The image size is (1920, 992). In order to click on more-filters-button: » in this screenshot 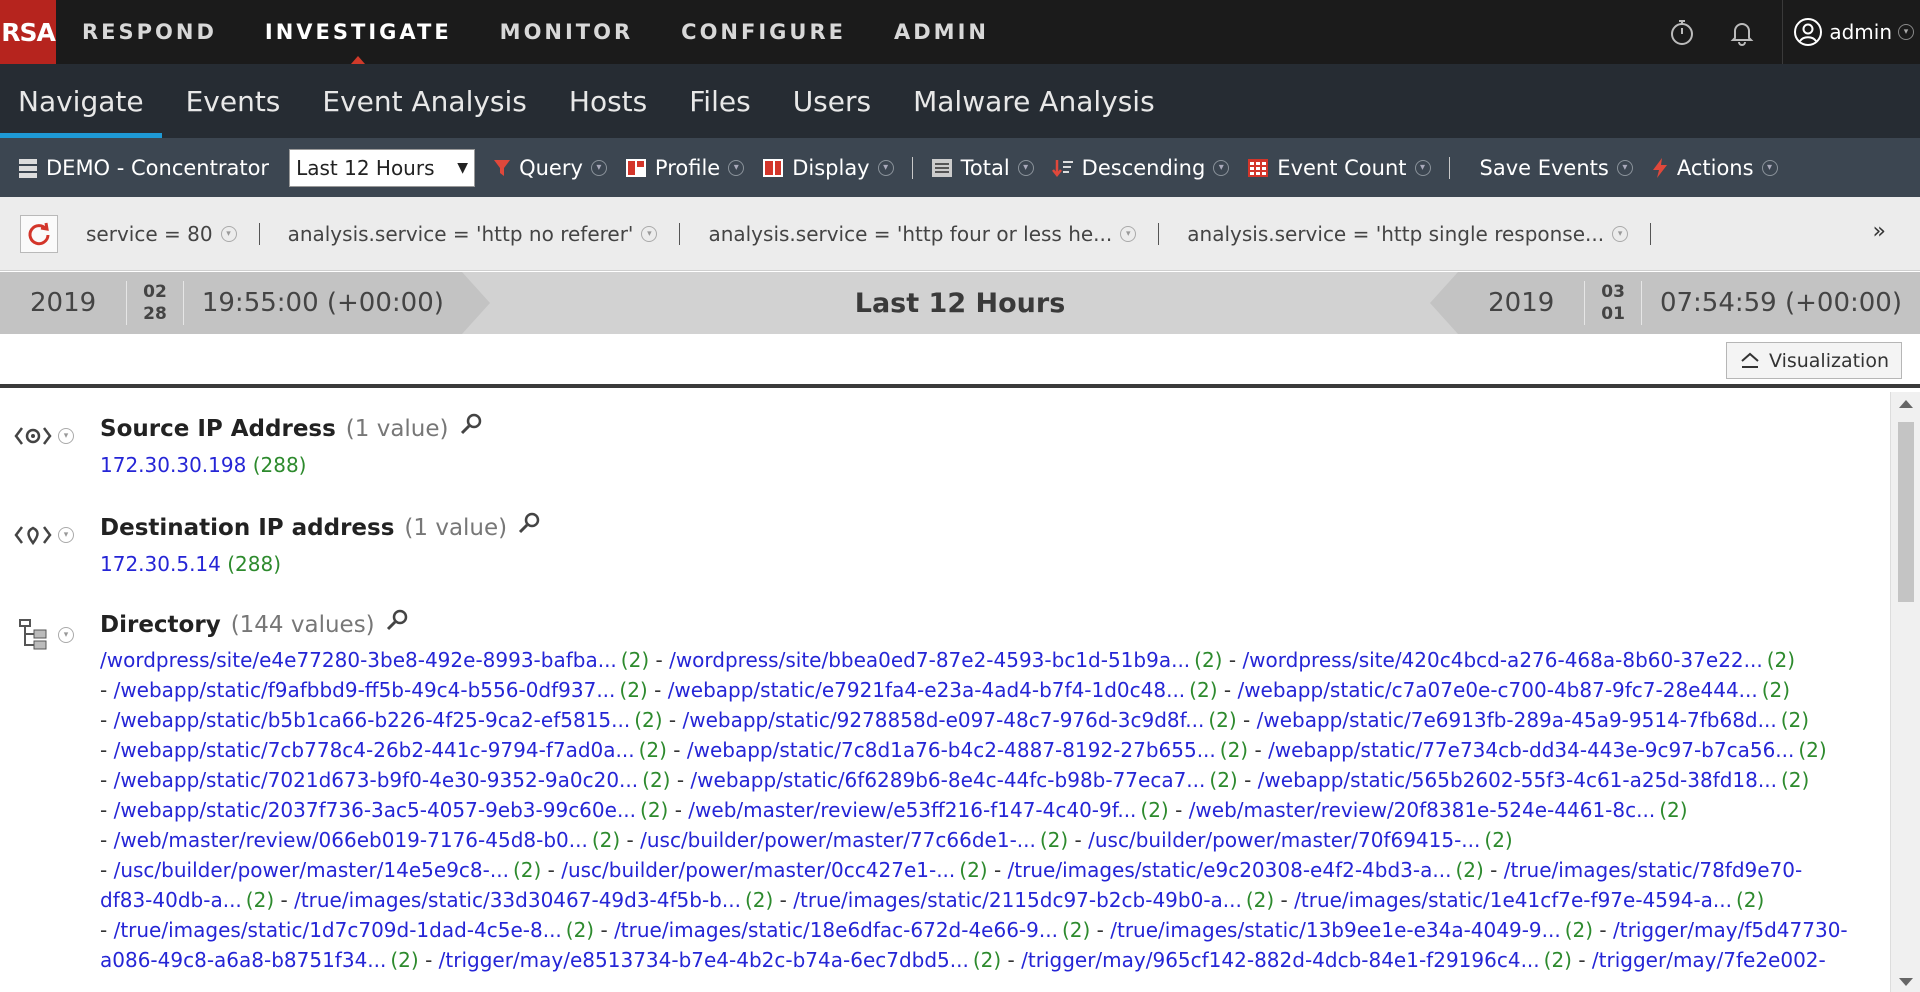, I will do `click(1879, 231)`.